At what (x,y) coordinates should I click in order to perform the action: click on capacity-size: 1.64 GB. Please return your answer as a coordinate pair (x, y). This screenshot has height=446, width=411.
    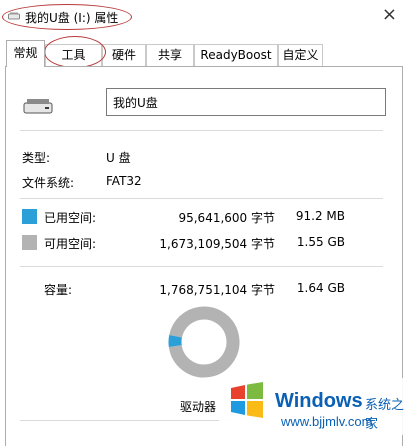
    Looking at the image, I should click on (320, 288).